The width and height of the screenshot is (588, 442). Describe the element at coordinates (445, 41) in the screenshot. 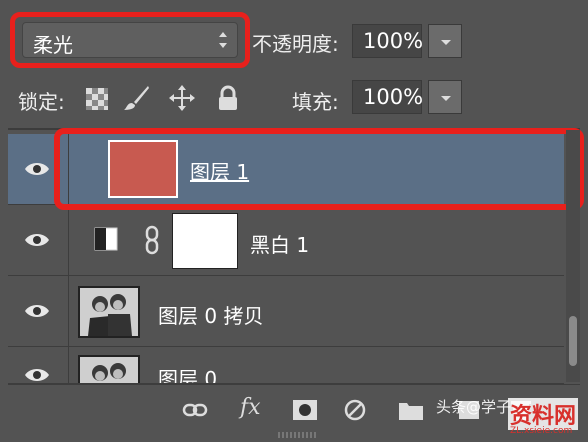

I see `opacity-dropdown-button` at that location.